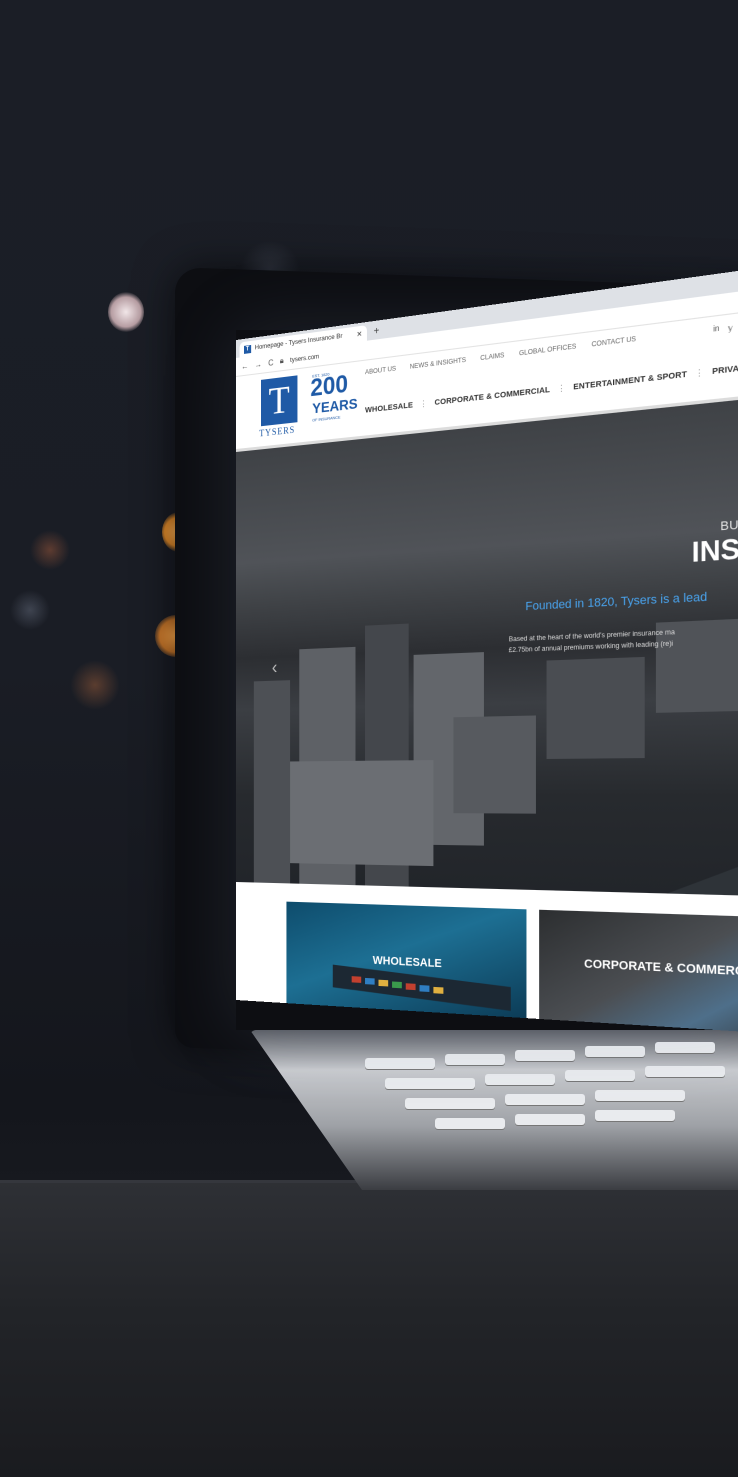  I want to click on nav-wholesale: WHOLESALE, so click(389, 407).